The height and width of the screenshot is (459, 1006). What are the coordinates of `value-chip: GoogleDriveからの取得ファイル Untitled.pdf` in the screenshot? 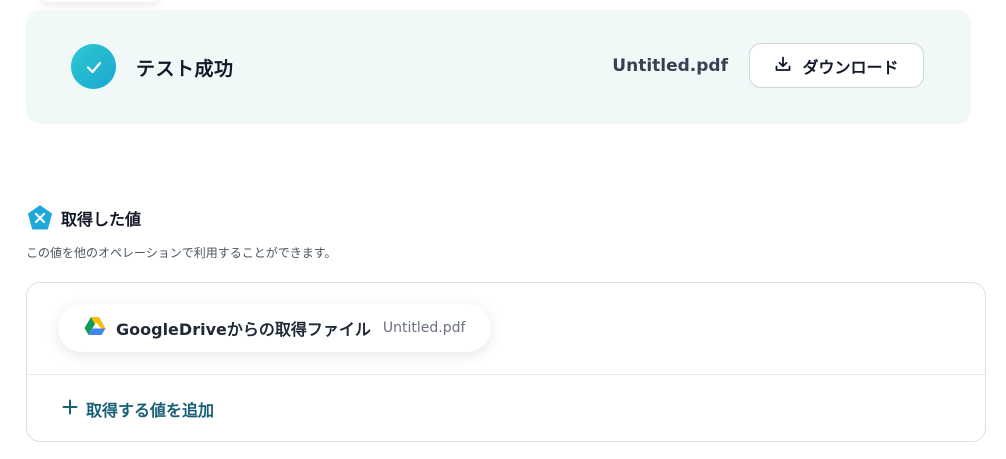 It's located at (275, 328).